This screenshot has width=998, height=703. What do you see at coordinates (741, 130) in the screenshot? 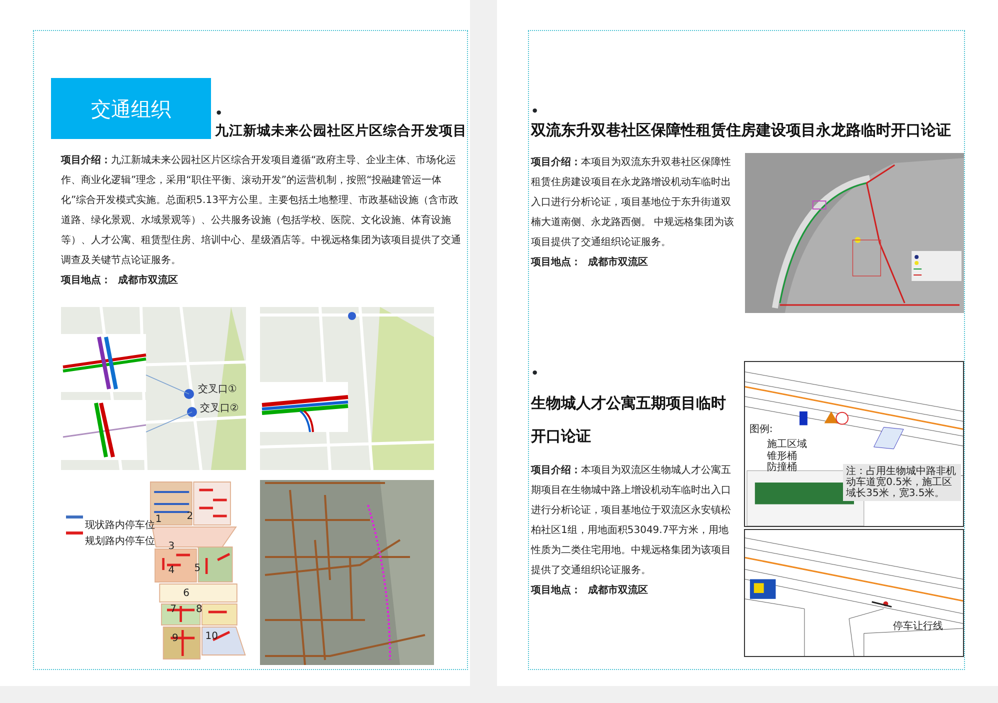
I see `project-title: 双流东升双巷社区保障性租赁住房建设项目永龙路临时开口论证` at bounding box center [741, 130].